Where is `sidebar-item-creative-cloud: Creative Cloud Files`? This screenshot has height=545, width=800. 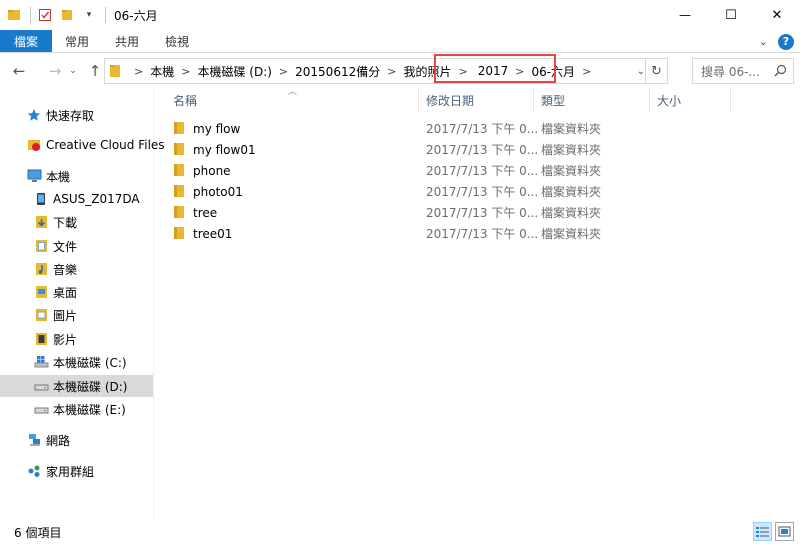
sidebar-item-creative-cloud: Creative Cloud Files is located at coordinates (95, 145).